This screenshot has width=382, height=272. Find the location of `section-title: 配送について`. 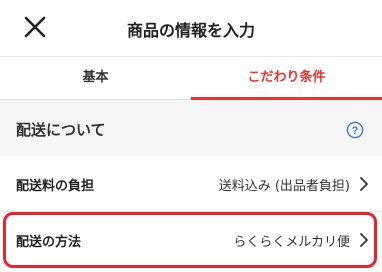

section-title: 配送について is located at coordinates (61, 130).